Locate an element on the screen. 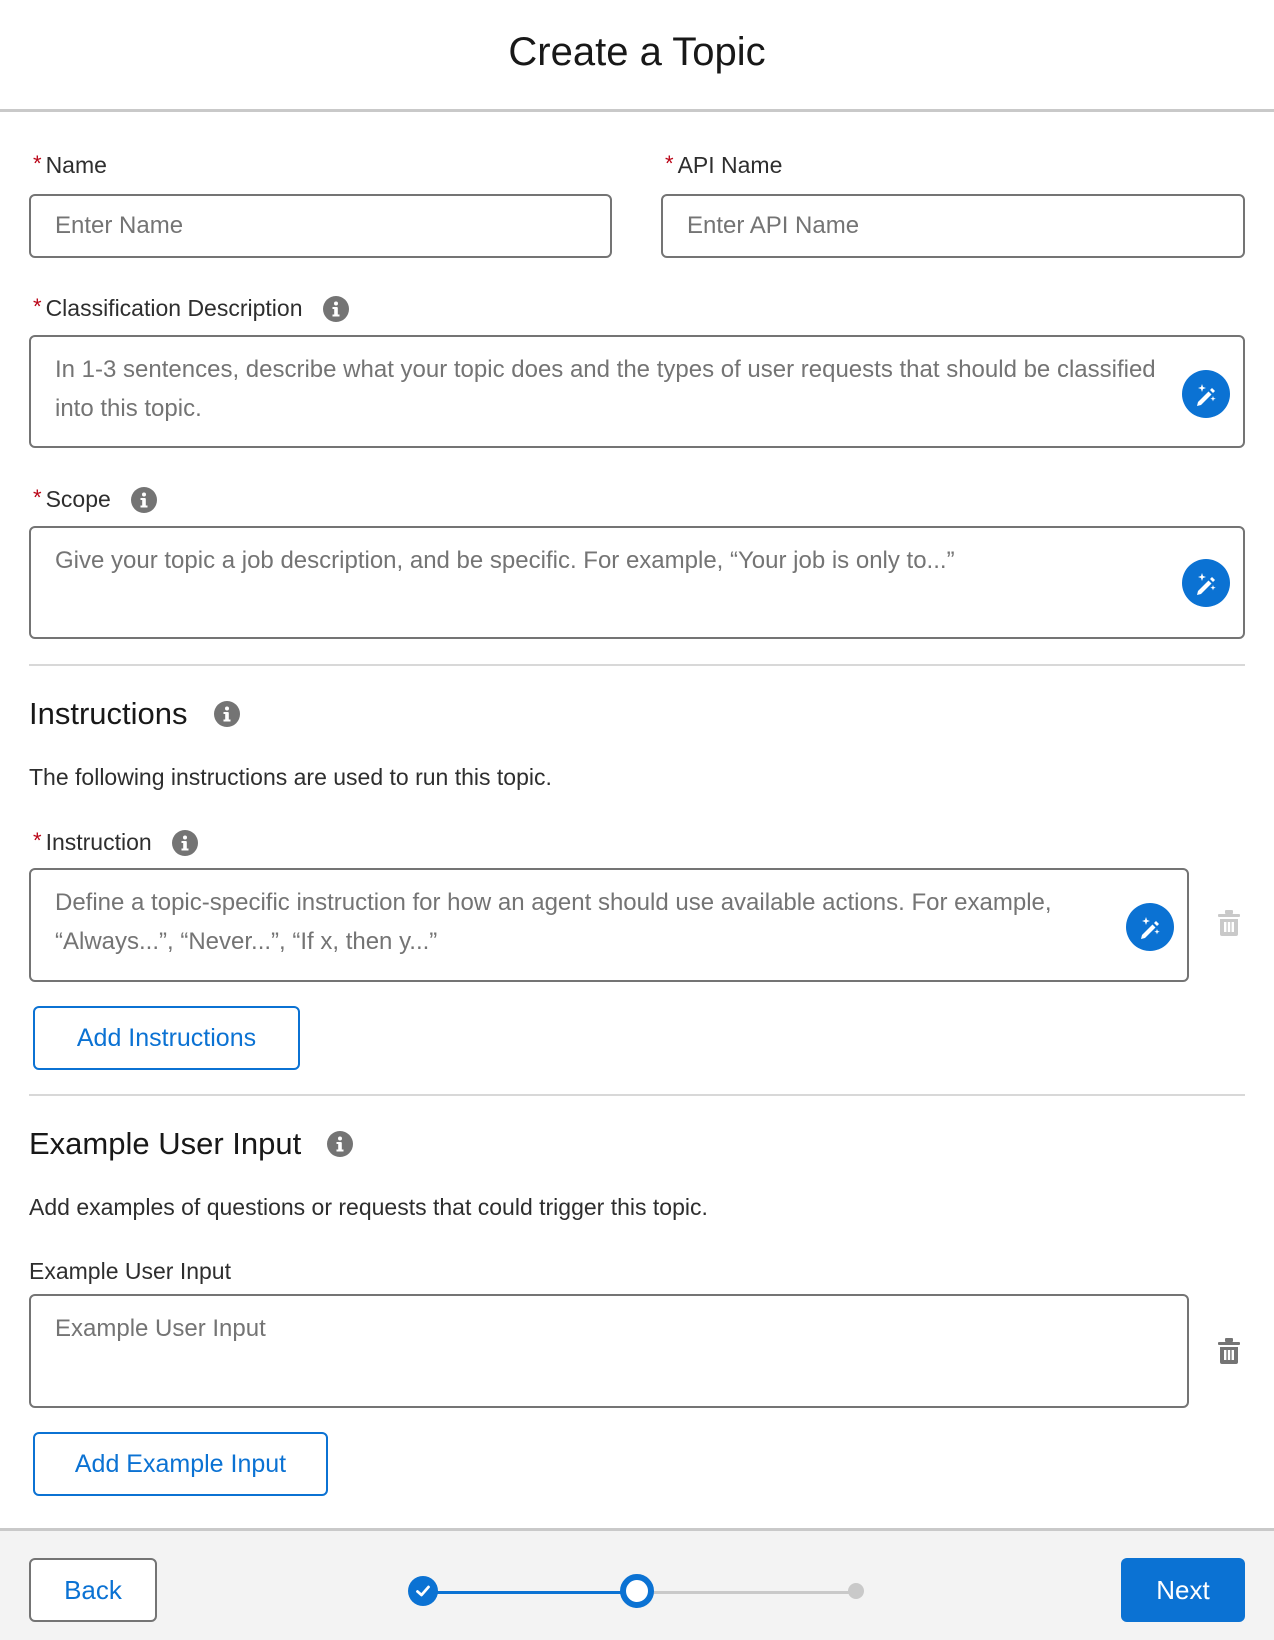 The width and height of the screenshot is (1274, 1640). api-name-label: * API Name is located at coordinates (724, 164).